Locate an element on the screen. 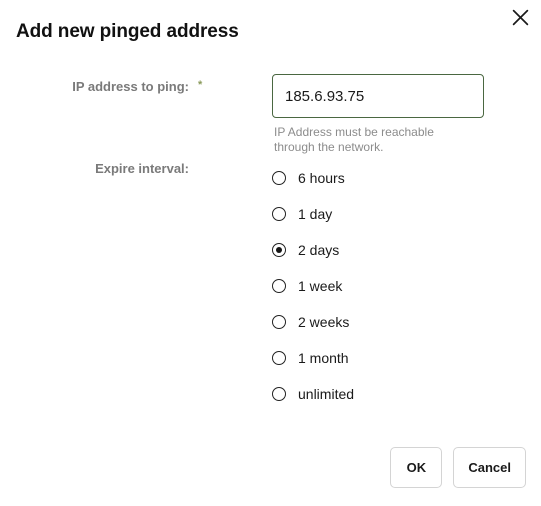 The width and height of the screenshot is (541, 506). radio-option-1-month: 1 month is located at coordinates (313, 358).